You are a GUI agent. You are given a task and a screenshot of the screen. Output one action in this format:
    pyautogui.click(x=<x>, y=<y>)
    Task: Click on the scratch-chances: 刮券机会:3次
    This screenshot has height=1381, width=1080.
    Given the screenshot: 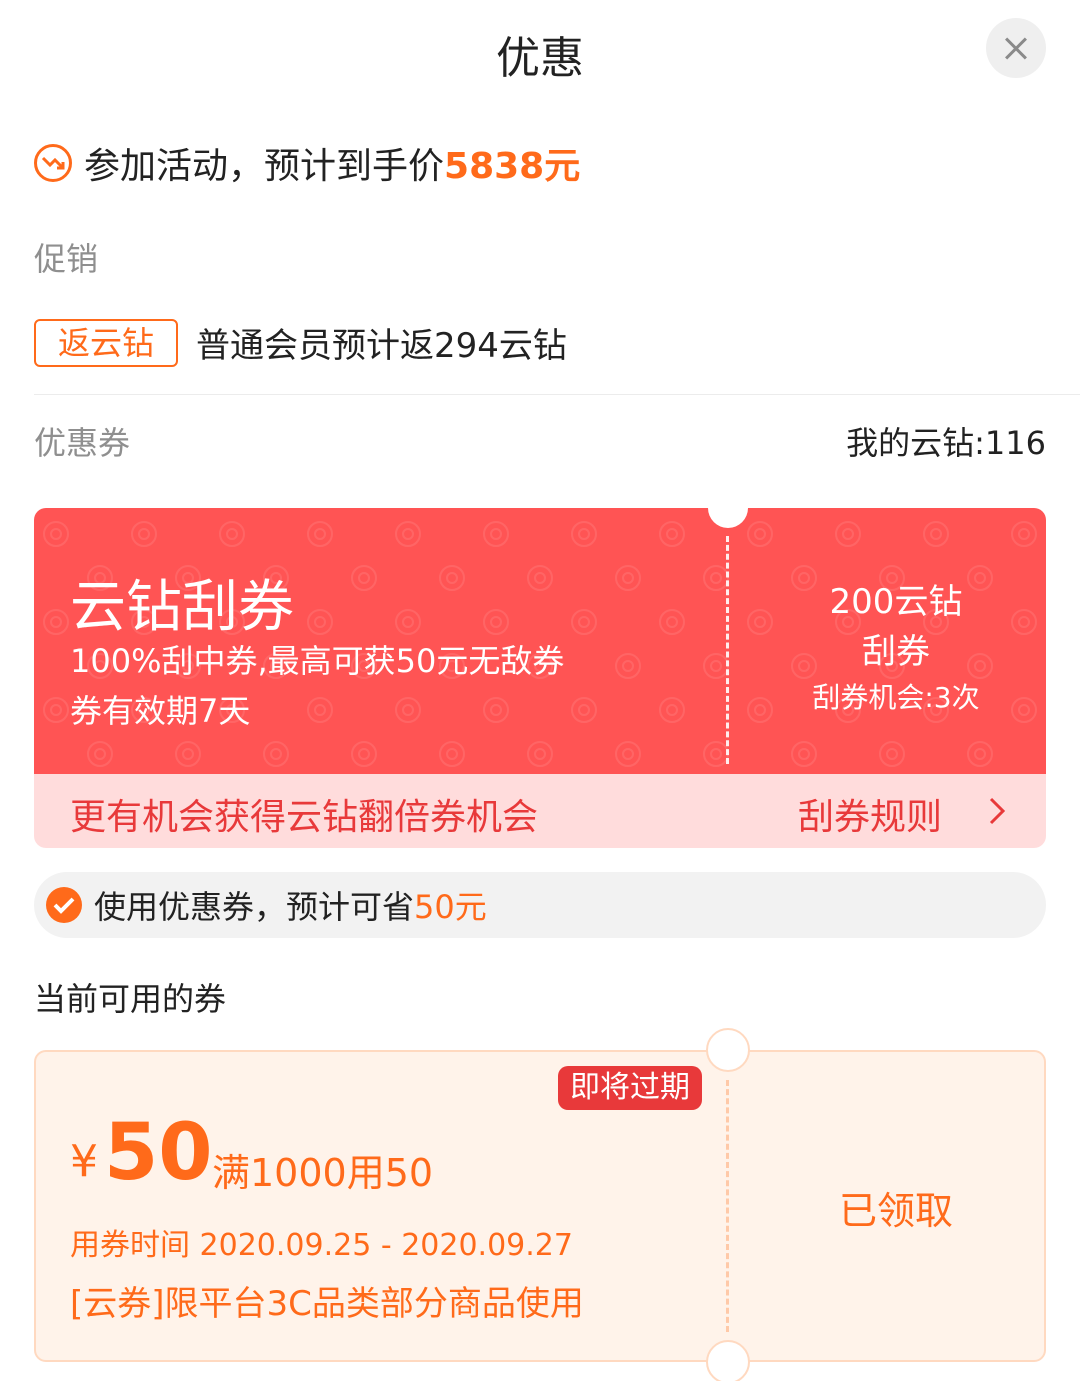 What is the action you would take?
    pyautogui.click(x=896, y=697)
    